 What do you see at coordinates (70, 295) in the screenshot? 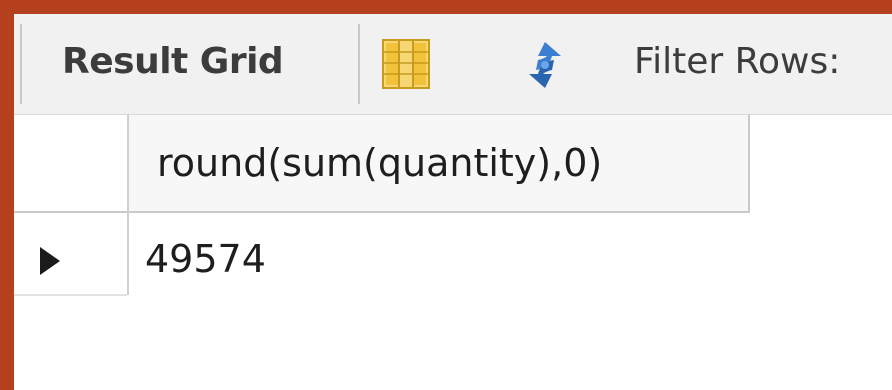
I see `row-divider` at bounding box center [70, 295].